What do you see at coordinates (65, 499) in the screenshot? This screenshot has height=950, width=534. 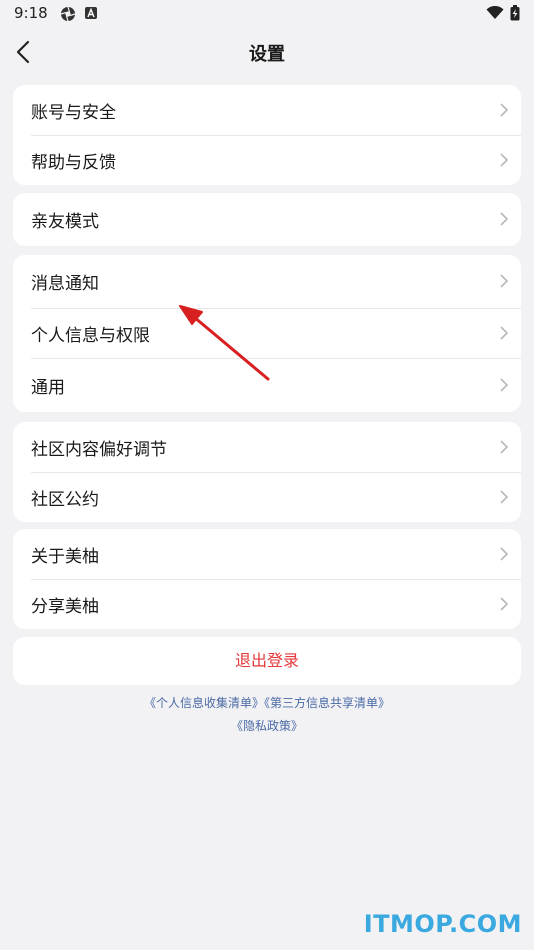 I see `menu-item-label: 社区公约` at bounding box center [65, 499].